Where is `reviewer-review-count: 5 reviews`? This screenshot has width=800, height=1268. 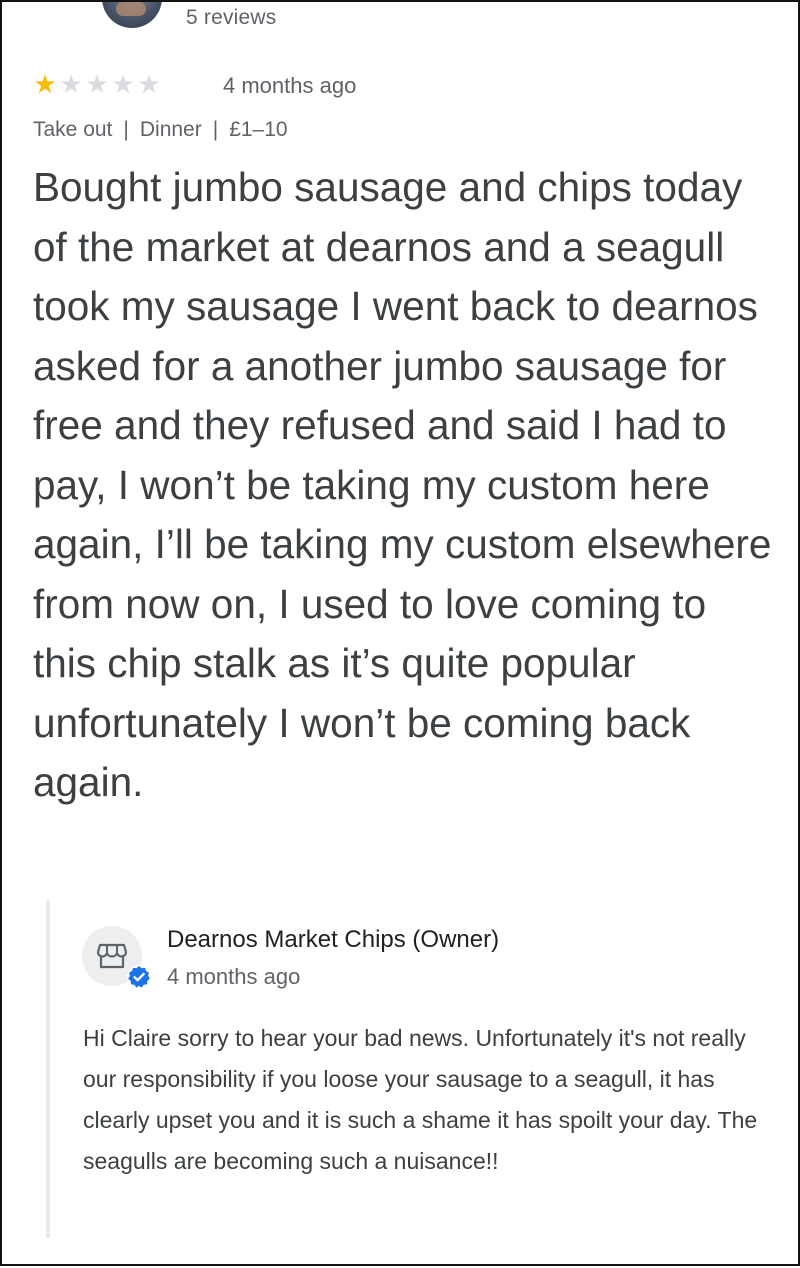
reviewer-review-count: 5 reviews is located at coordinates (231, 18).